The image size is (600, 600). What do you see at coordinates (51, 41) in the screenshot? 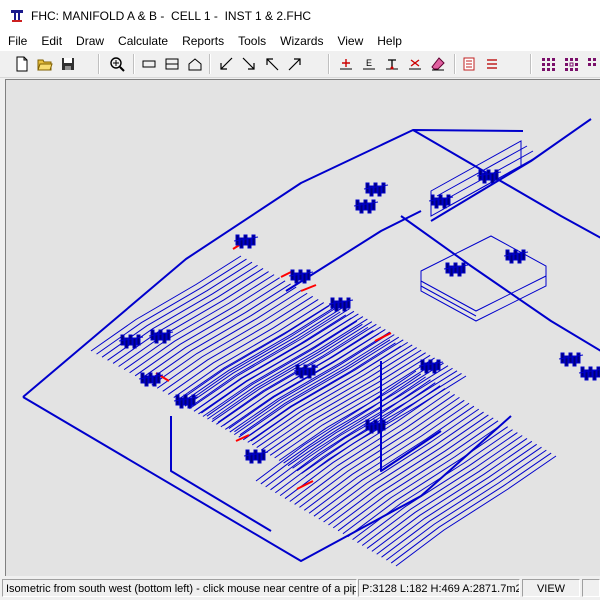
I see `menu-edit: Edit` at bounding box center [51, 41].